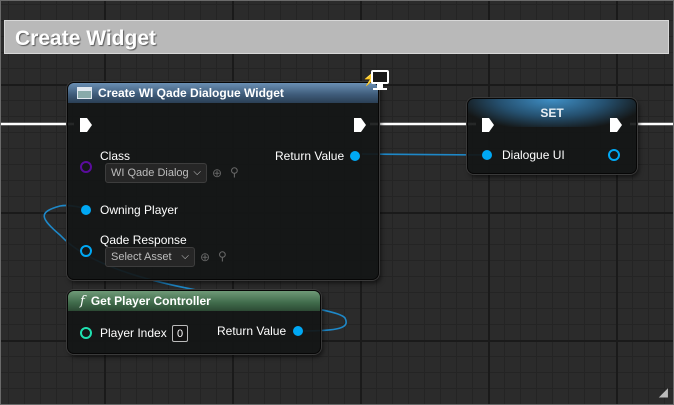 The height and width of the screenshot is (405, 674). I want to click on exec-in-pin, so click(86, 125).